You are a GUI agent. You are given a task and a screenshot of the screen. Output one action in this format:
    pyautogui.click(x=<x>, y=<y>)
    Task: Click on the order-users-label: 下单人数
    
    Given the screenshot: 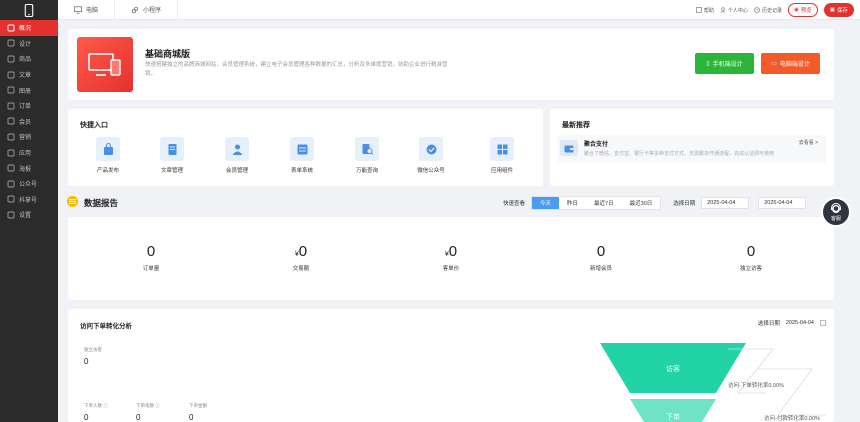 What is the action you would take?
    pyautogui.click(x=93, y=405)
    